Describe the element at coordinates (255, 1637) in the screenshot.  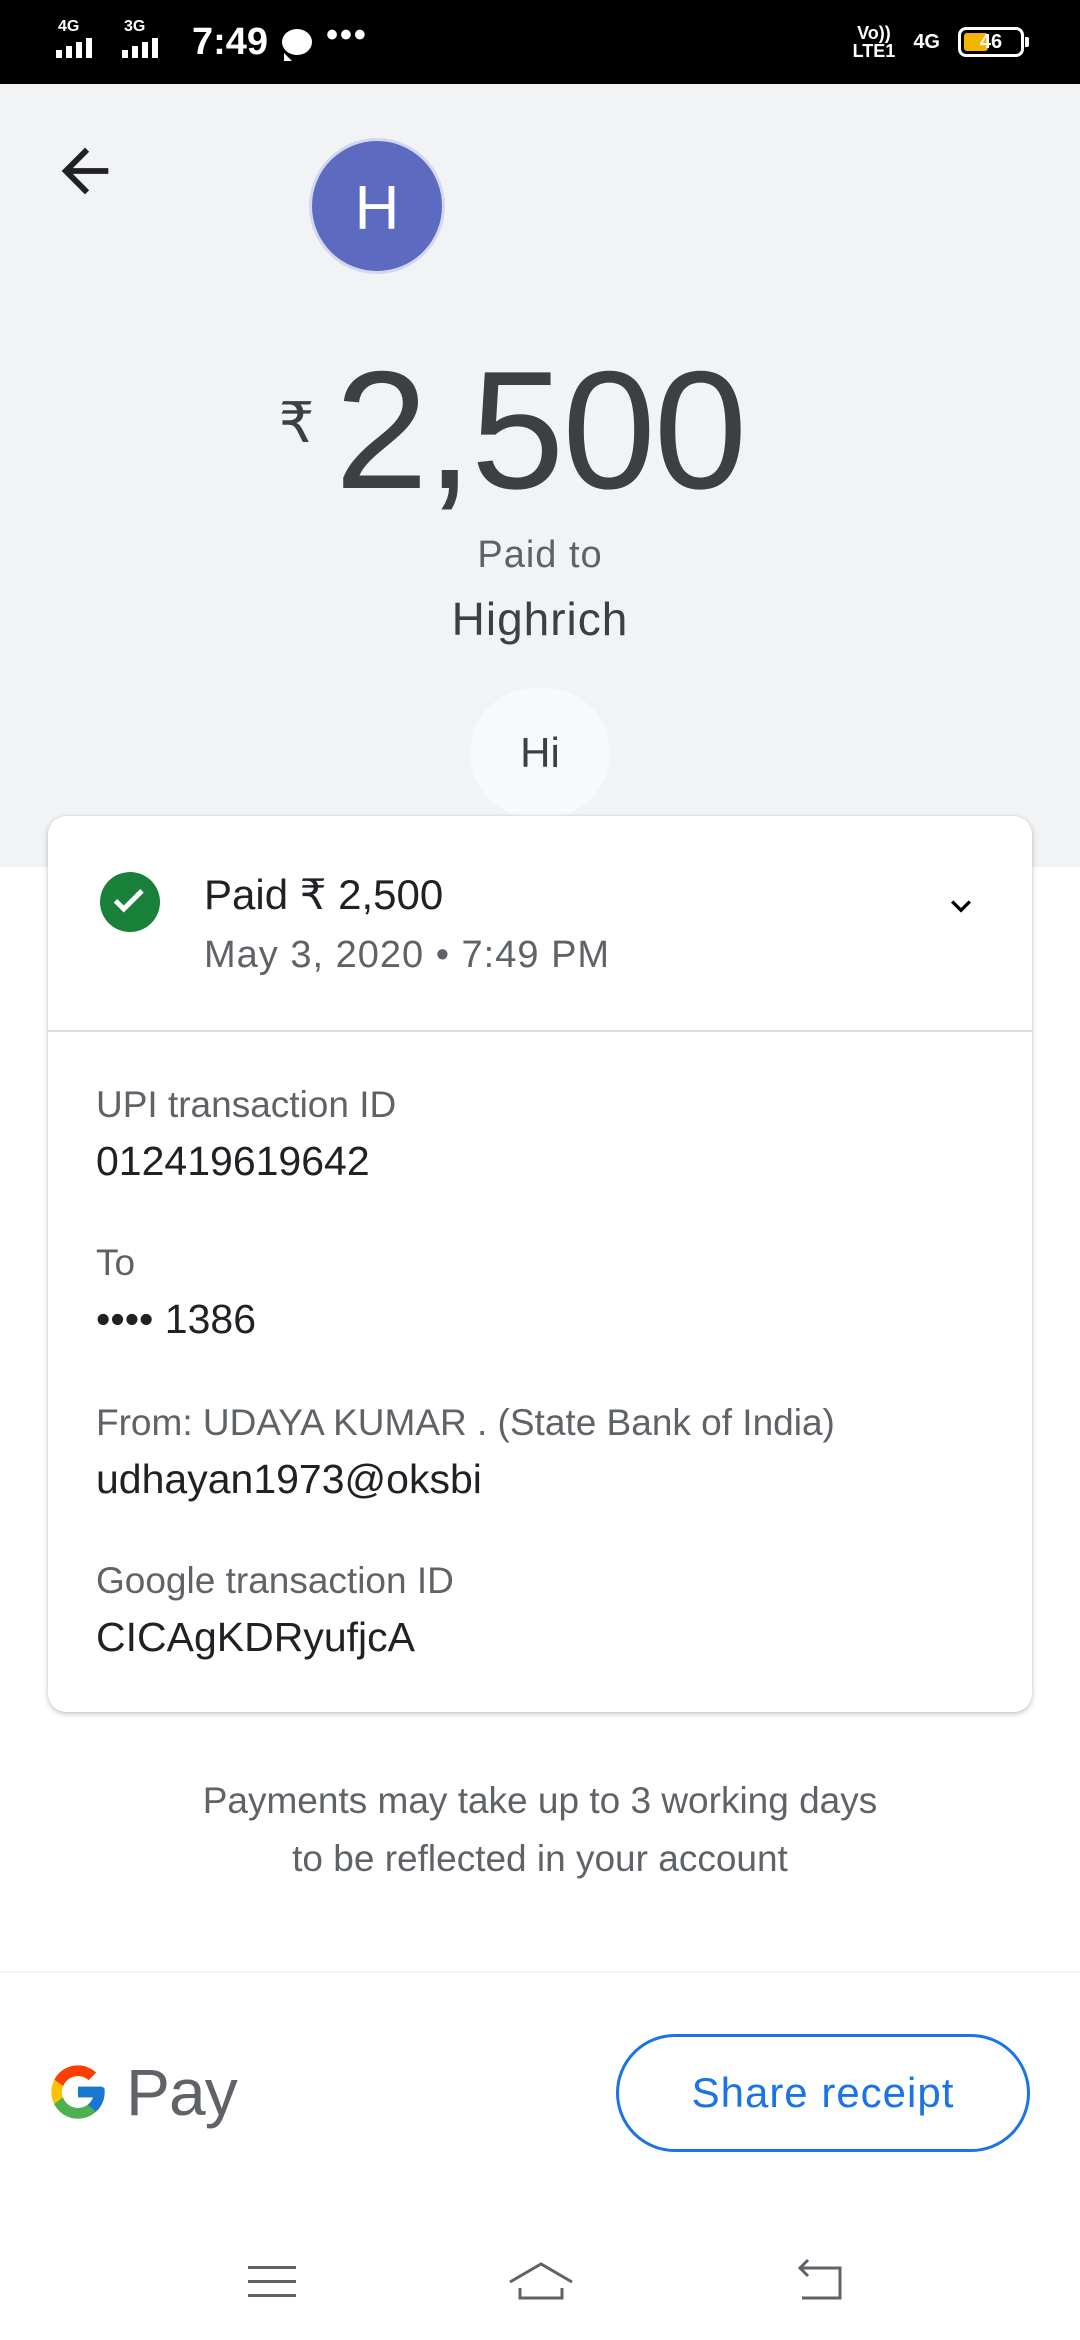
I see `google-transaction-id-value: CICAgKDRyufjcA` at that location.